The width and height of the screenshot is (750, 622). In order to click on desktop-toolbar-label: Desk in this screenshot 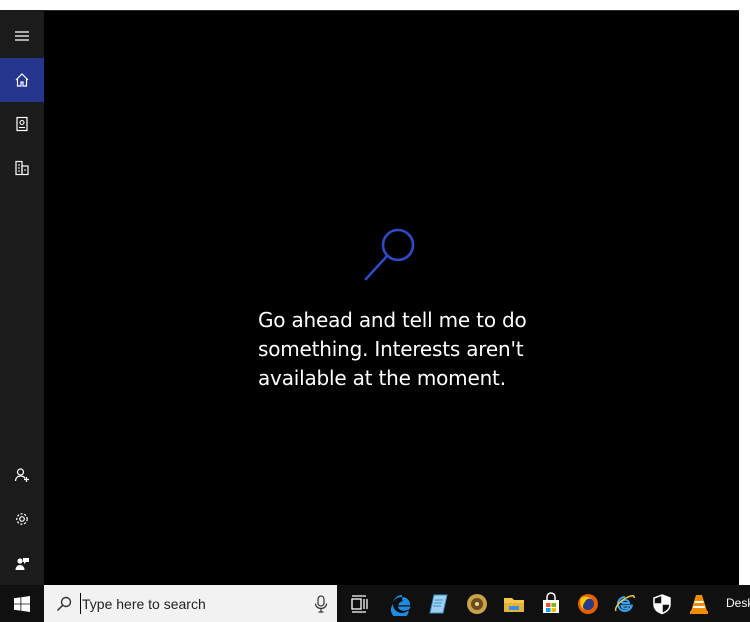, I will do `click(738, 603)`.